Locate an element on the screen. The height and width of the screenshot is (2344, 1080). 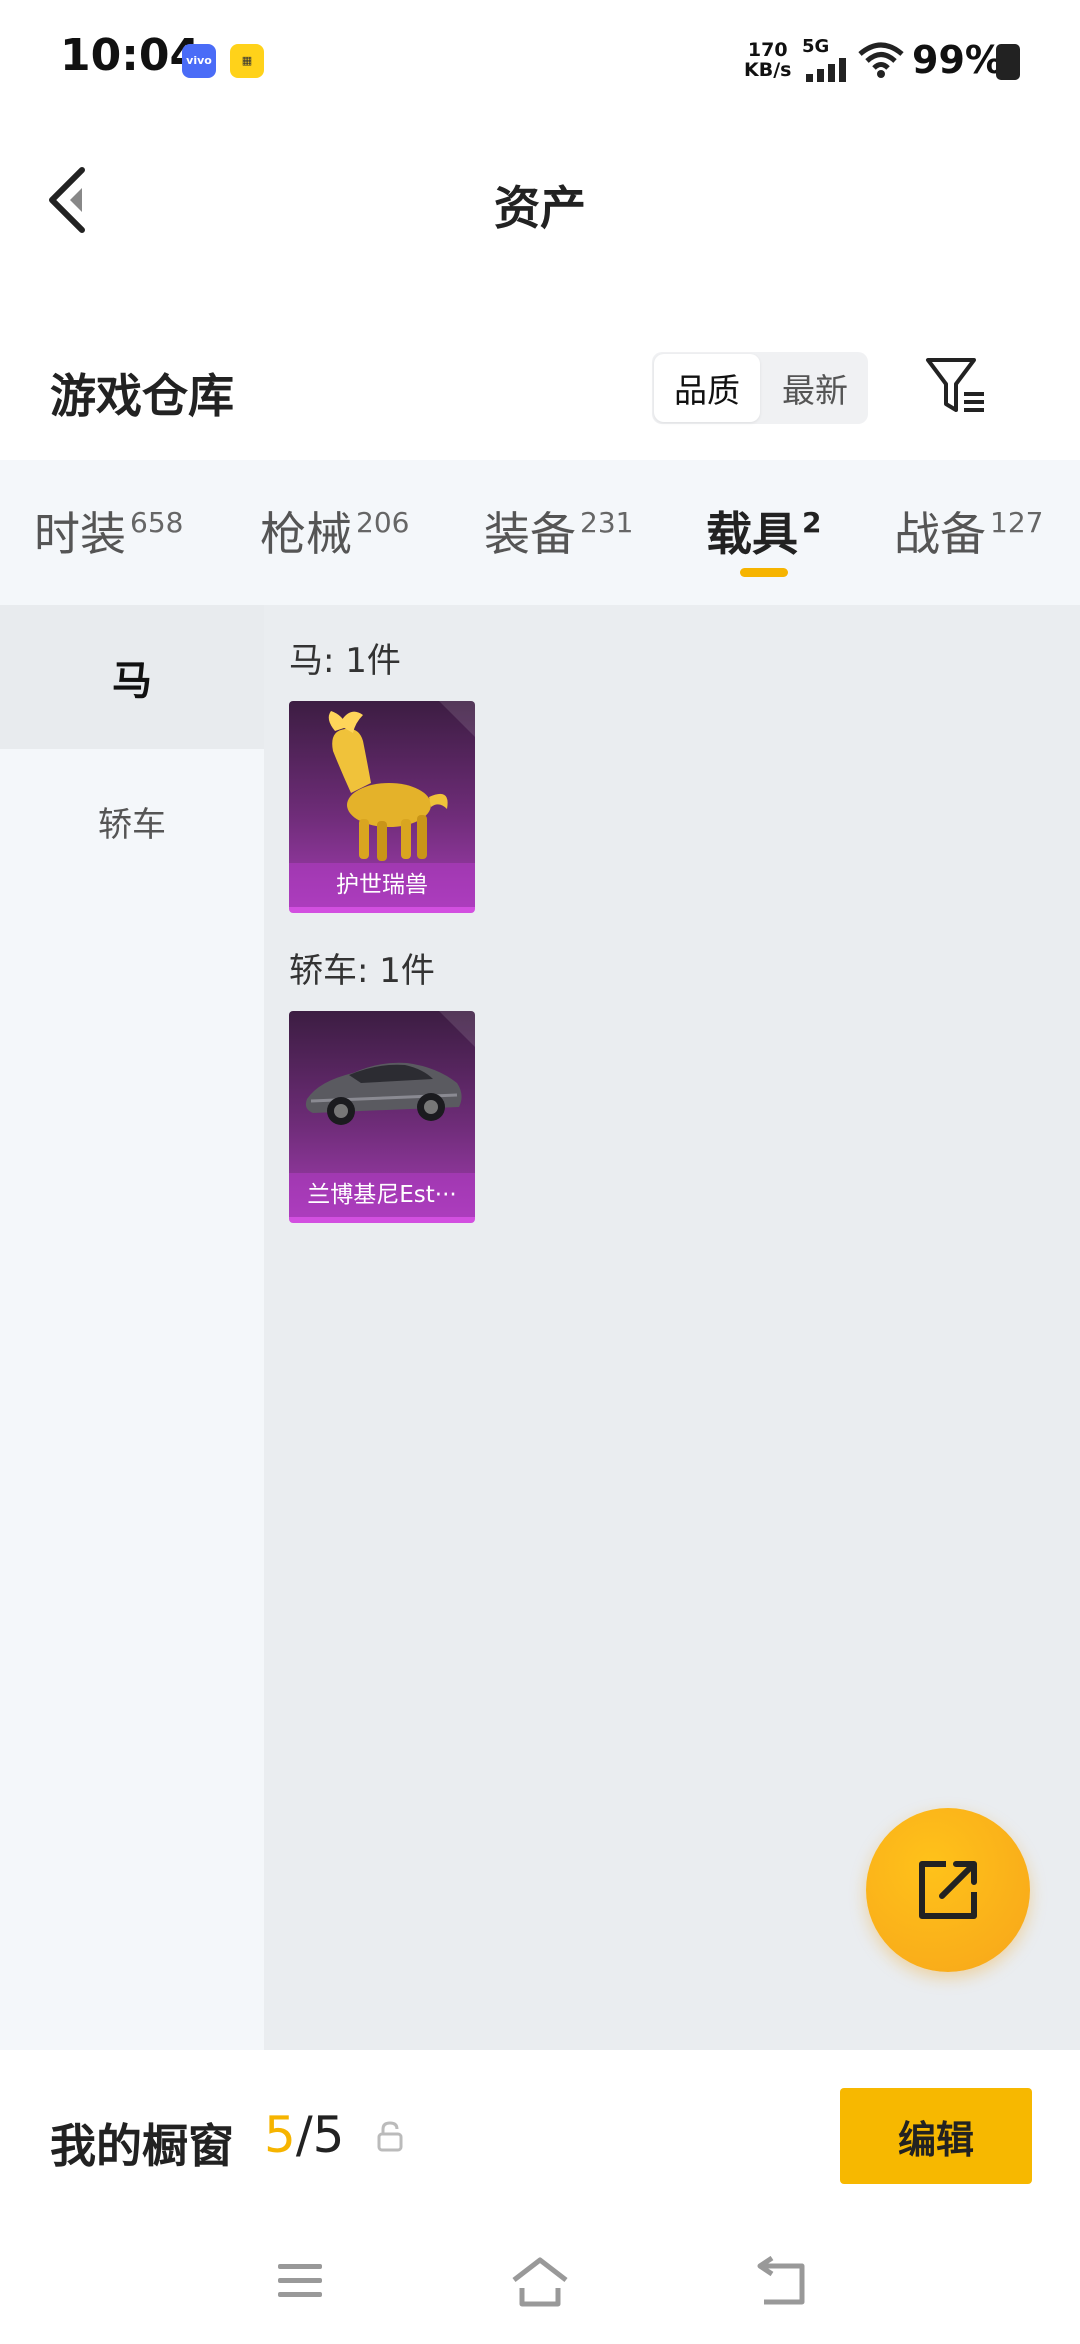
sort-toggle: 品质 最新 is located at coordinates (760, 388).